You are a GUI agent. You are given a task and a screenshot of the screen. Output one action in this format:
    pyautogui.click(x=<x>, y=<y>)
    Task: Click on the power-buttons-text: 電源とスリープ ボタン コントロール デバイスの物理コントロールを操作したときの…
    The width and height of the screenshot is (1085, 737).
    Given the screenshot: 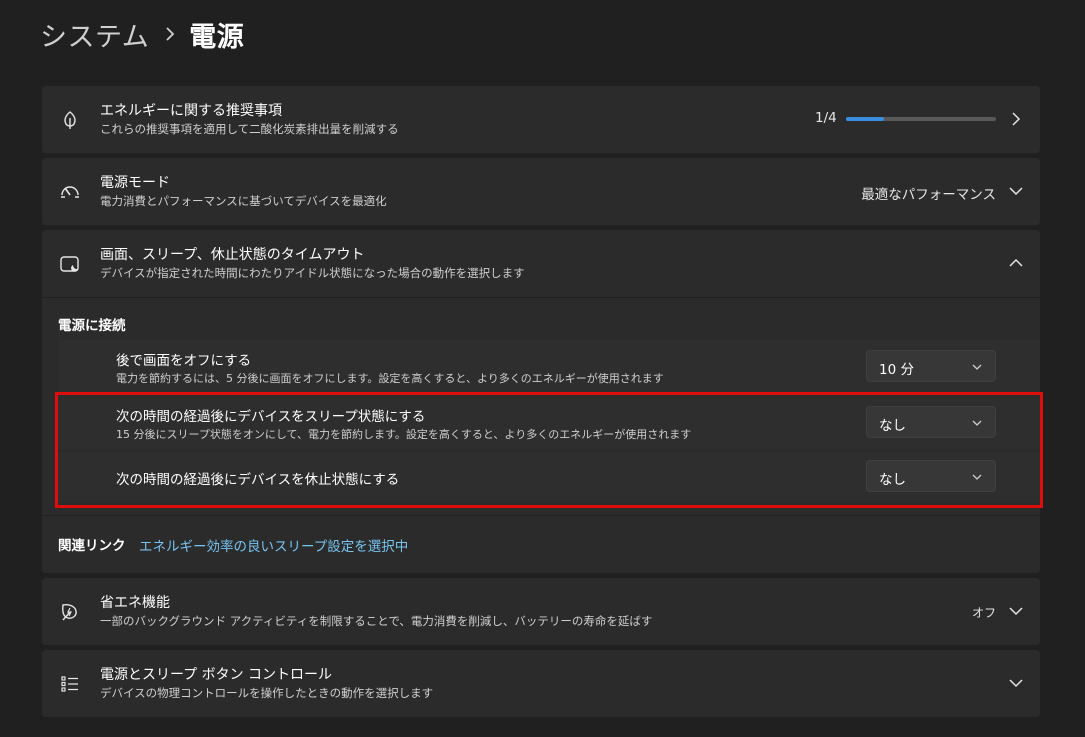 What is the action you would take?
    pyautogui.click(x=266, y=683)
    